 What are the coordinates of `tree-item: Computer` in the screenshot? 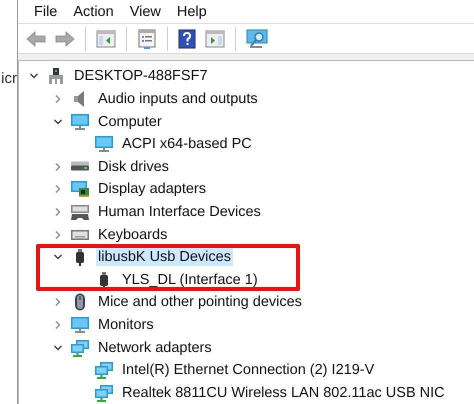 It's located at (130, 121).